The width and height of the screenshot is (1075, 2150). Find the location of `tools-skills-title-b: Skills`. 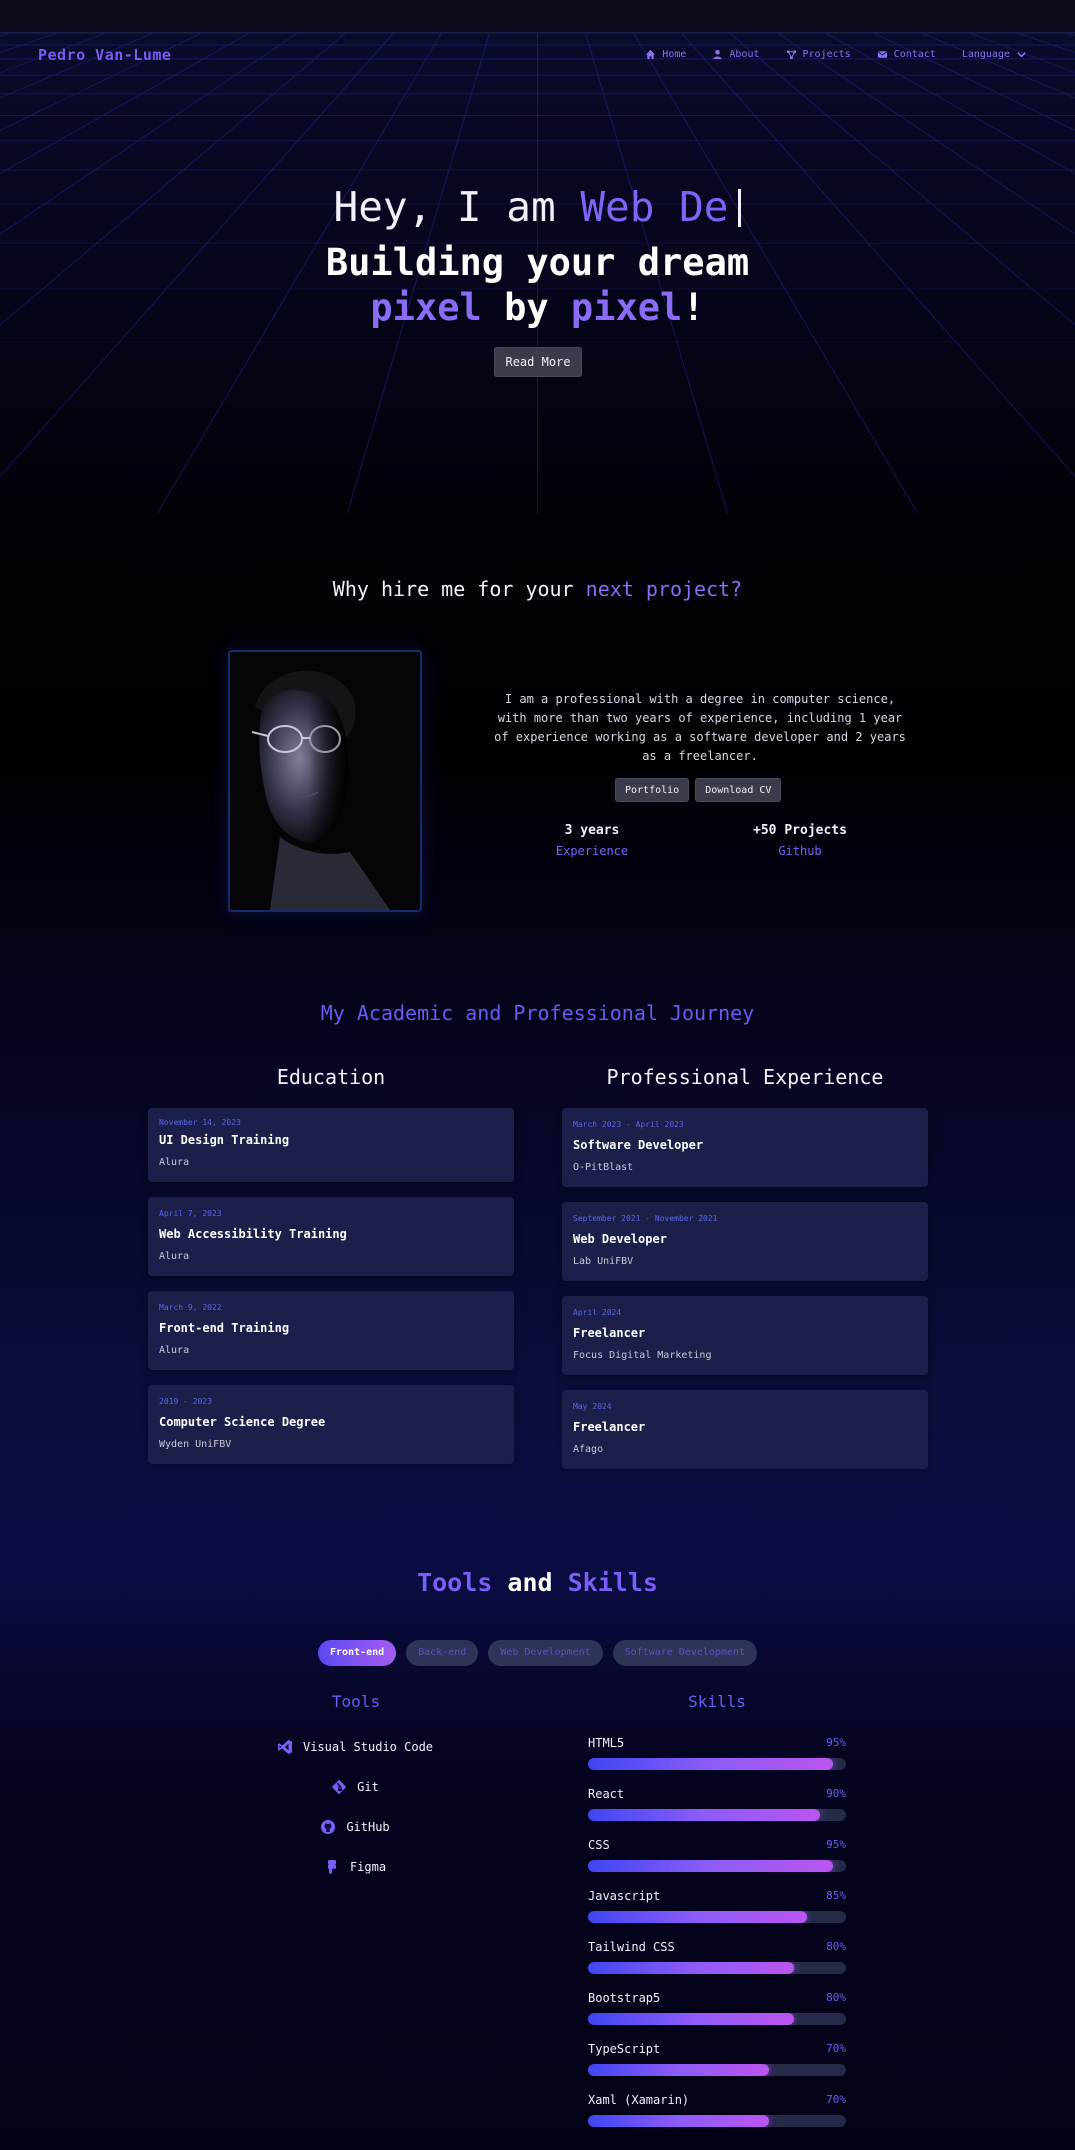

tools-skills-title-b: Skills is located at coordinates (612, 1582).